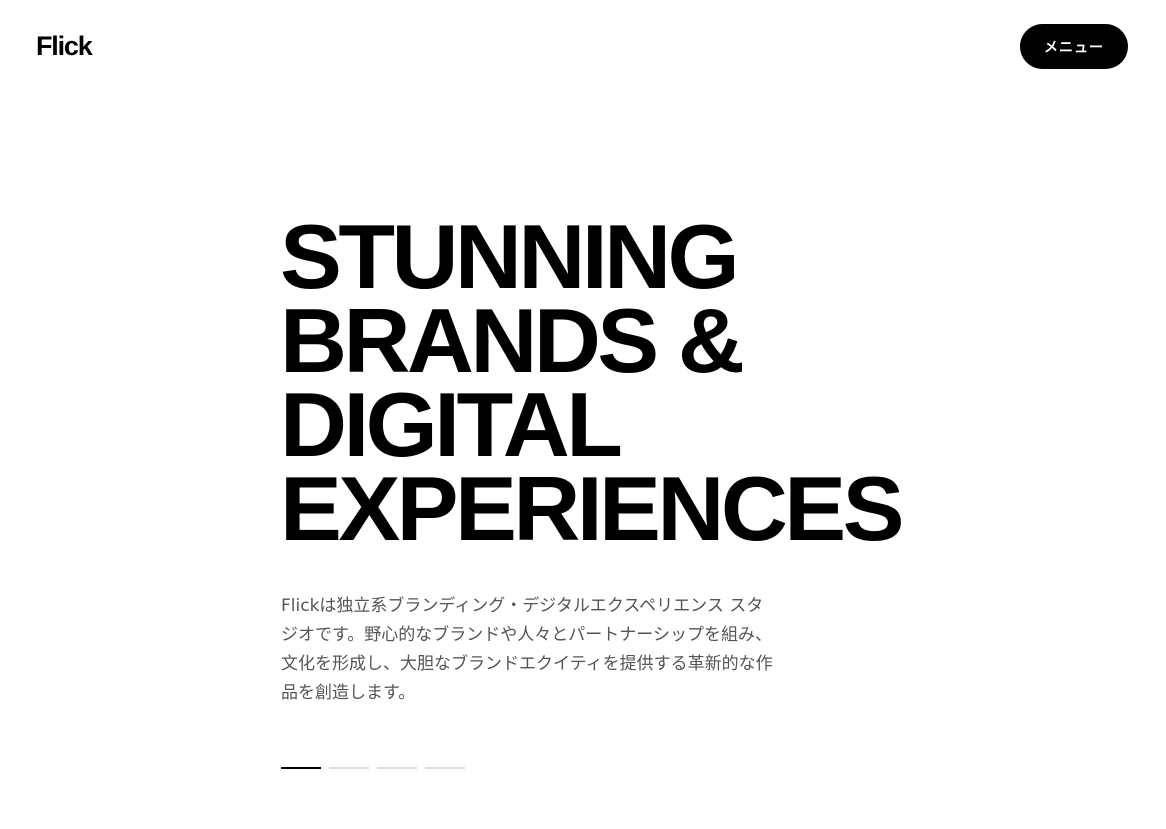  What do you see at coordinates (512, 341) in the screenshot?
I see `headline-line: BRANDS &` at bounding box center [512, 341].